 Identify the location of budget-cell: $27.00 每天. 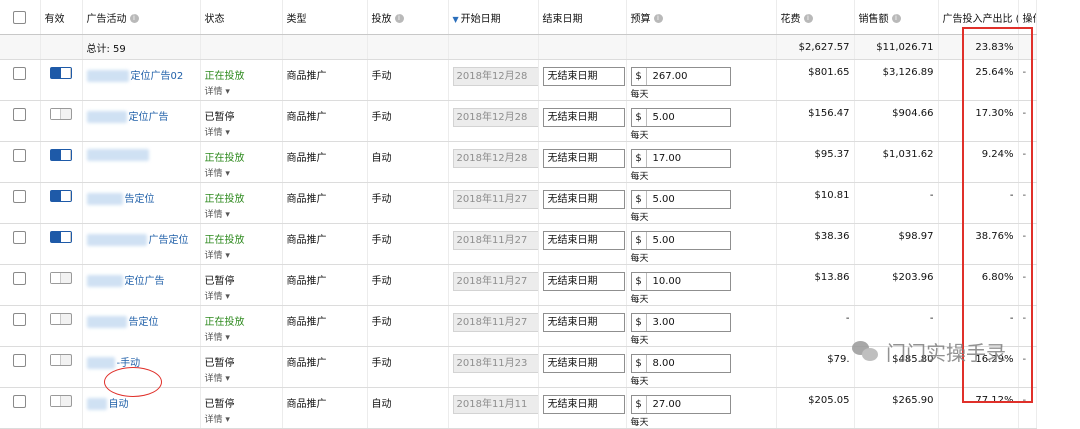
(701, 408).